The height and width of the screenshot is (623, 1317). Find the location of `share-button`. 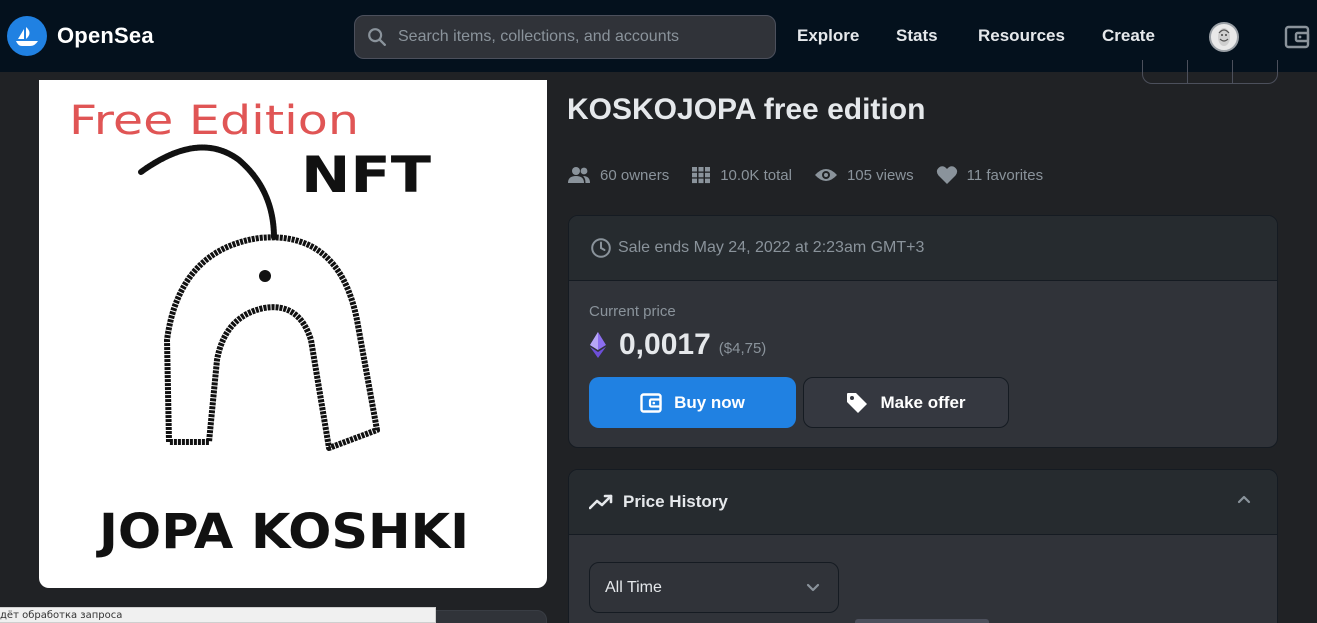

share-button is located at coordinates (1210, 71).